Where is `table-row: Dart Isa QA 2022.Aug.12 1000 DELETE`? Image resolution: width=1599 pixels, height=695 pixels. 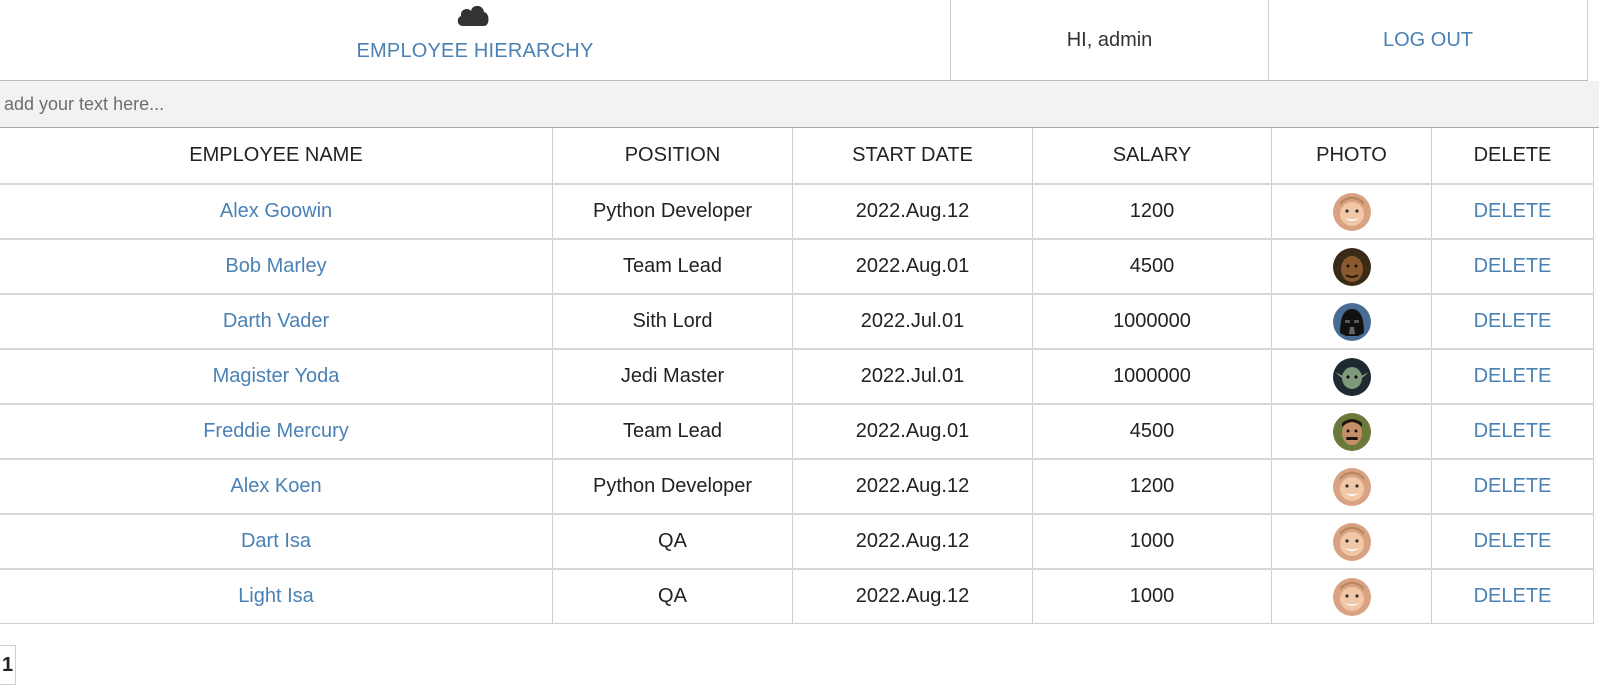
table-row: Dart Isa QA 2022.Aug.12 1000 DELETE is located at coordinates (797, 542).